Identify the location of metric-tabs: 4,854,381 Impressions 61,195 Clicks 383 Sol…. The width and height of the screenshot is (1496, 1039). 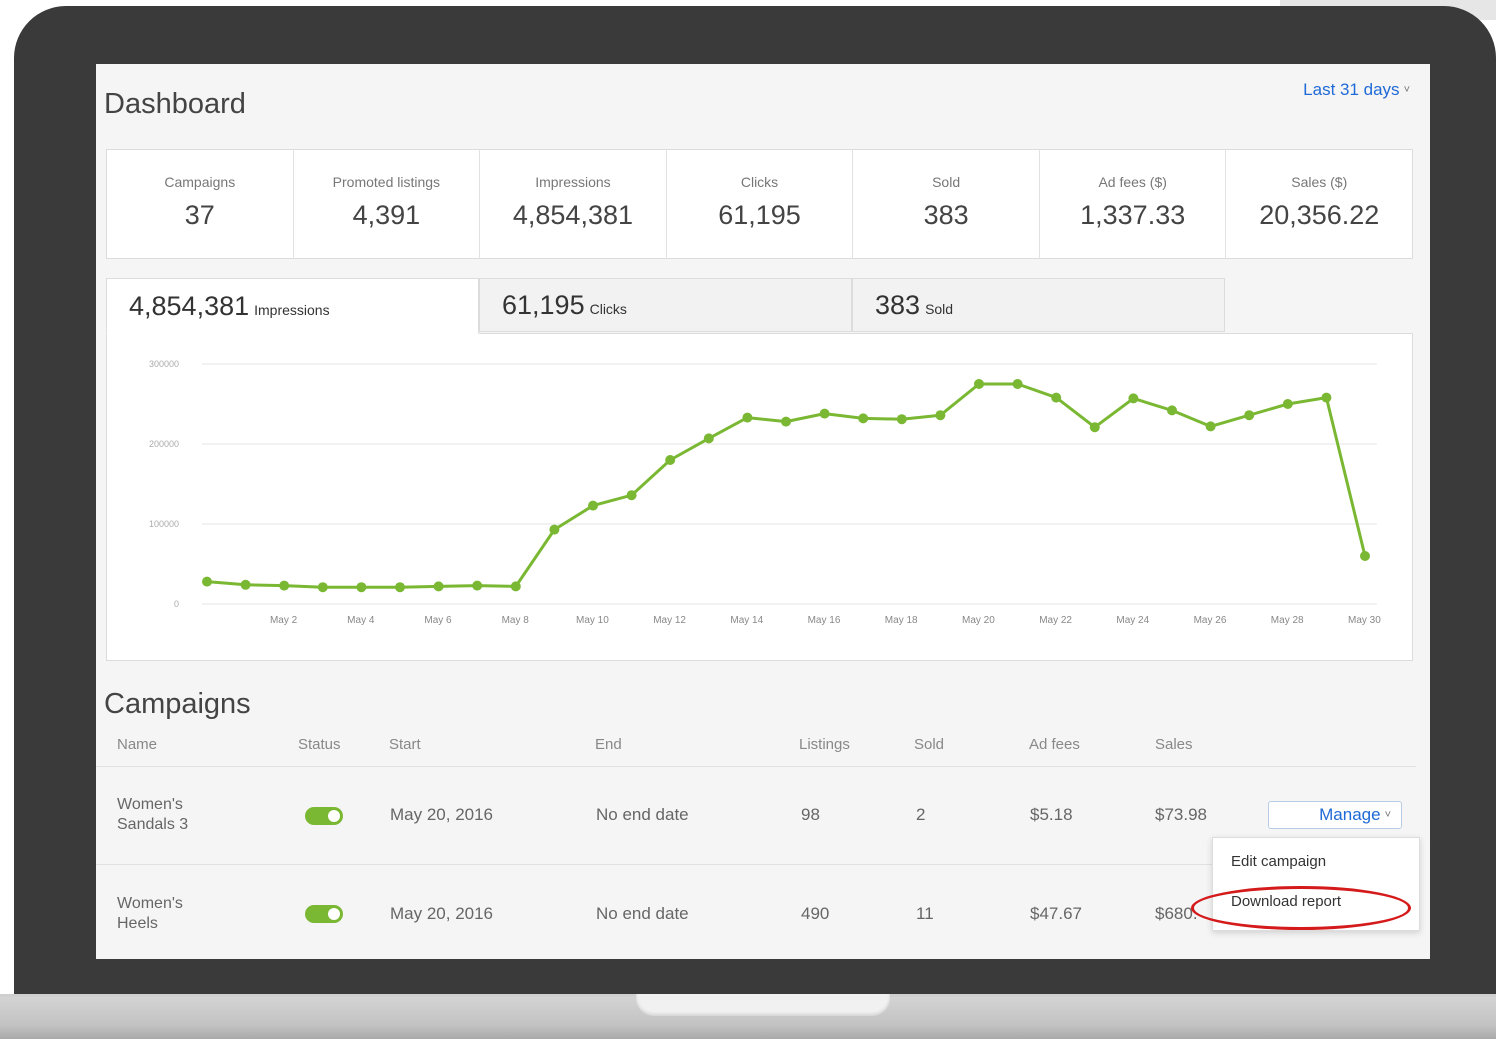
(666, 306).